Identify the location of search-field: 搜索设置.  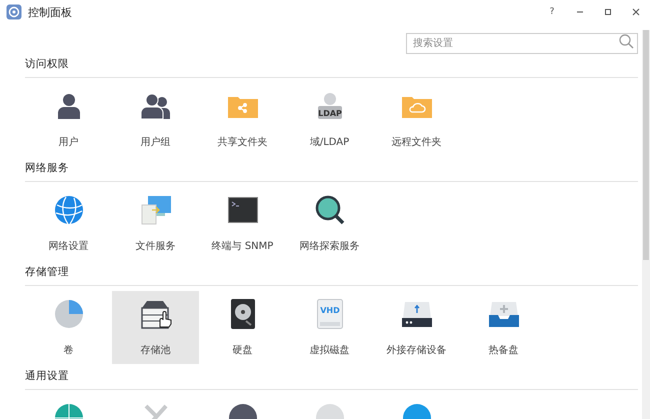
(522, 43).